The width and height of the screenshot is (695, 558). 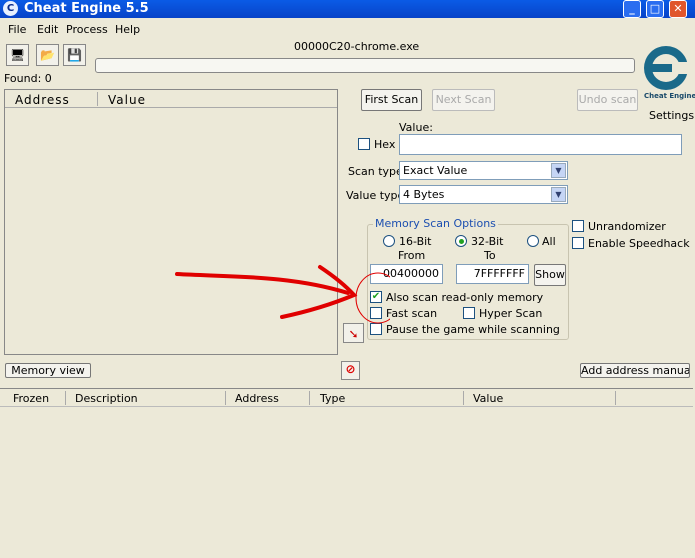 What do you see at coordinates (87, 29) in the screenshot?
I see `menu-process: Process` at bounding box center [87, 29].